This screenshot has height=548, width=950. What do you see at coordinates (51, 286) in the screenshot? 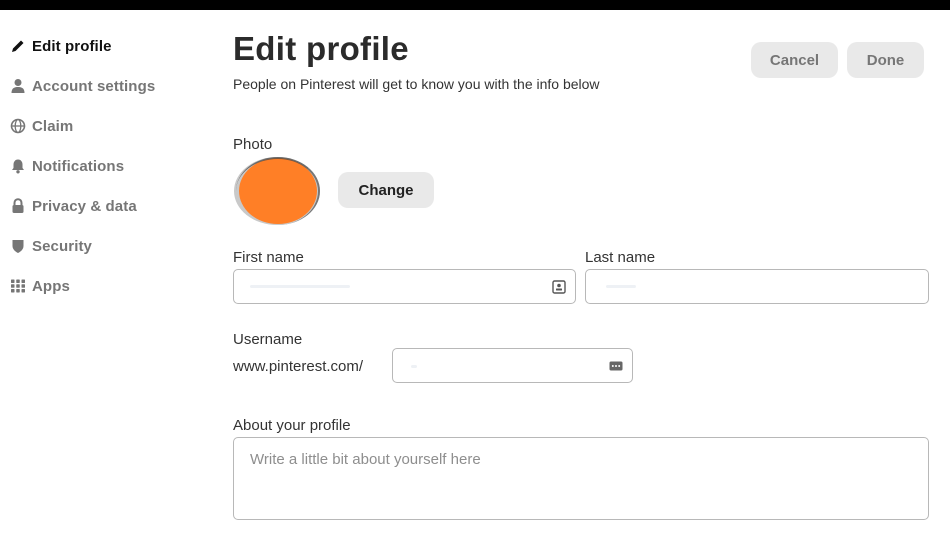
I see `sidebar-item-label: Apps` at bounding box center [51, 286].